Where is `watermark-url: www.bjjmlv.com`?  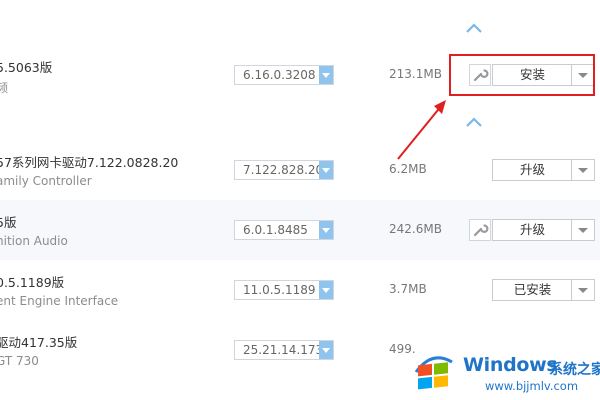 watermark-url: www.bjjmlv.com is located at coordinates (532, 386).